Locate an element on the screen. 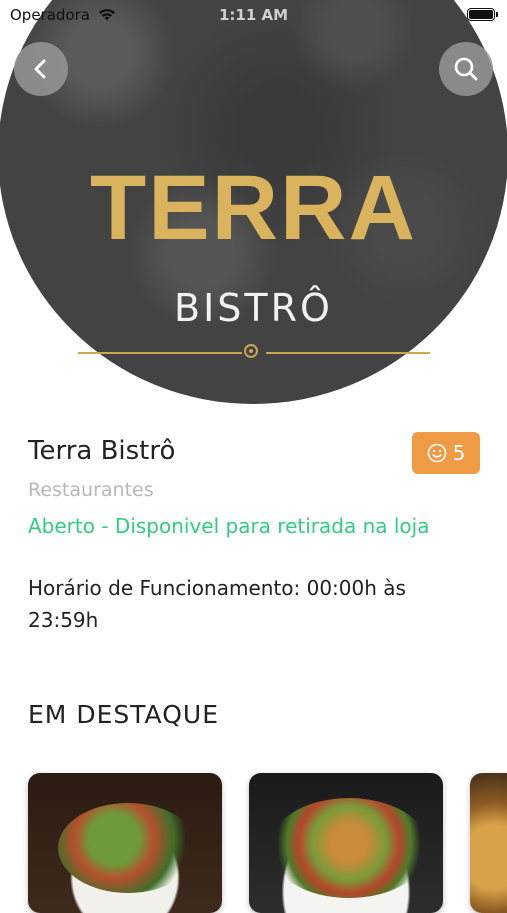  battery-icon is located at coordinates (482, 14).